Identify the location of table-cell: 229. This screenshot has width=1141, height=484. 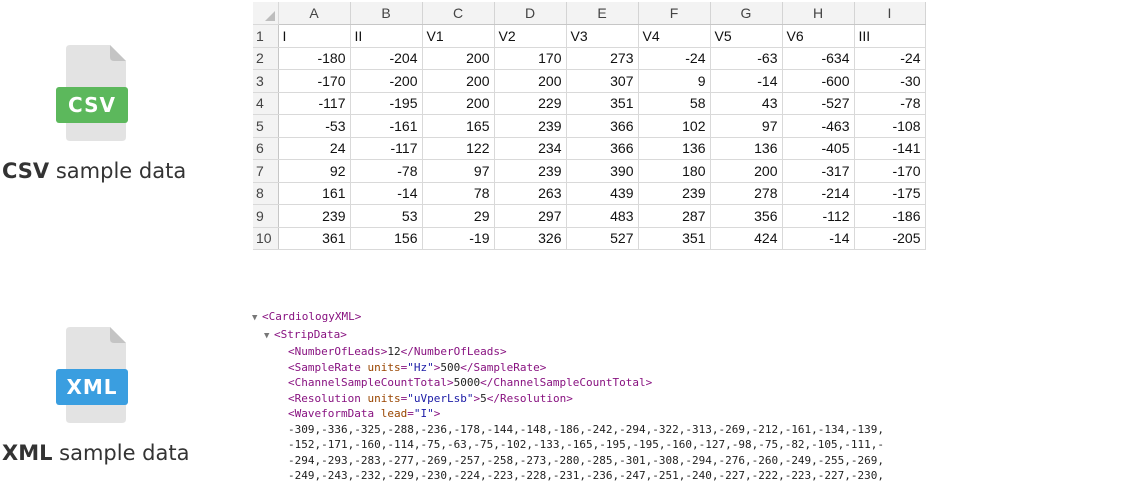
(530, 103).